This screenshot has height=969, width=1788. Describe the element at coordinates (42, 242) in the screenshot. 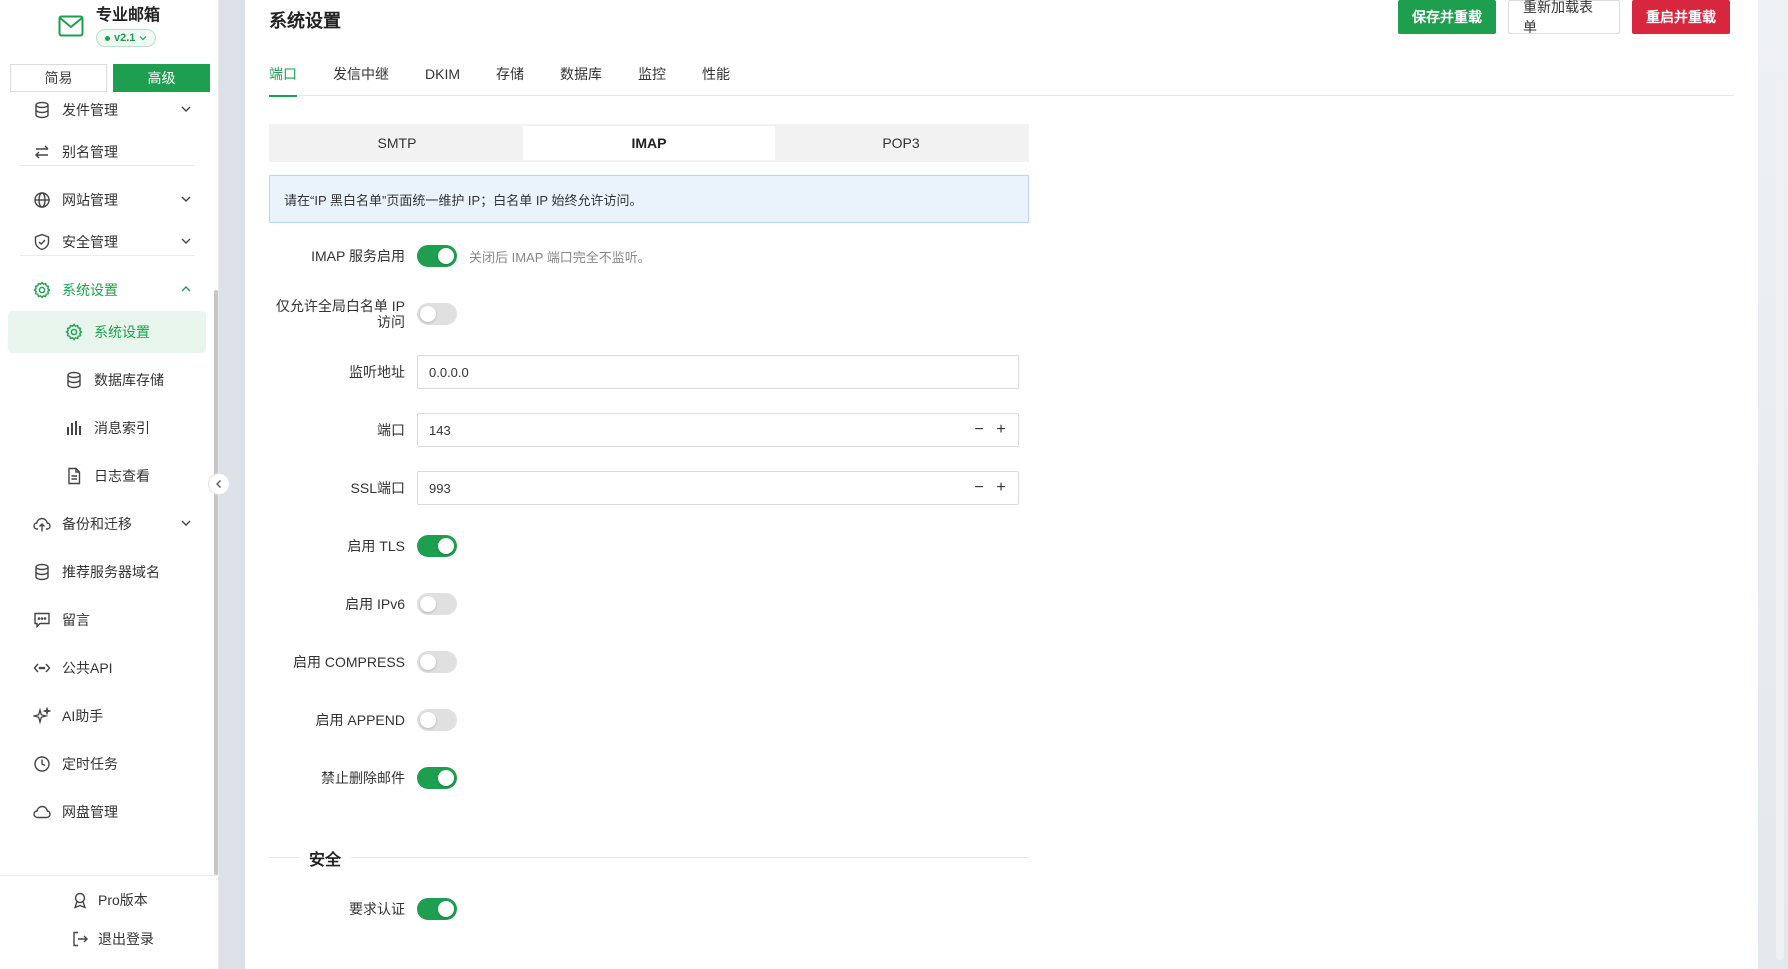

I see `shield-icon` at that location.